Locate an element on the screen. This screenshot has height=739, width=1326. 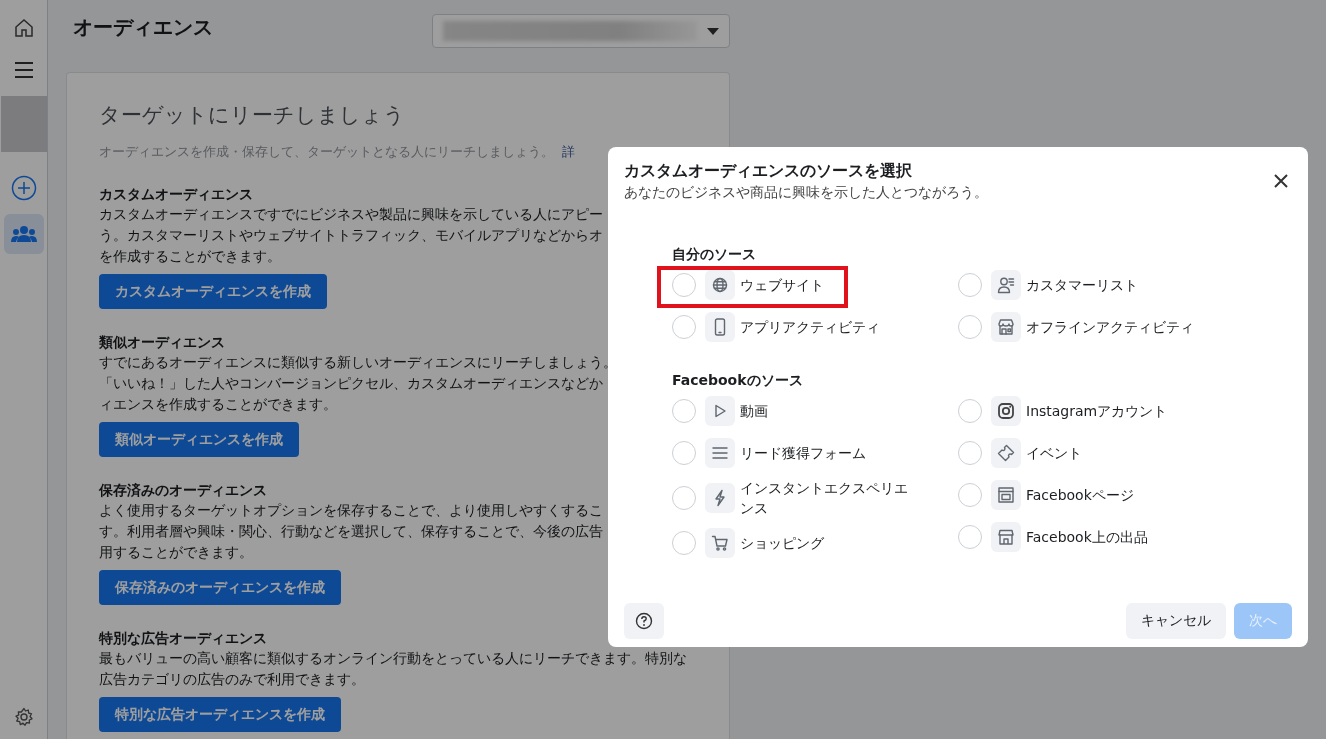
description-line: 広告カテゴリの広告のみで利用できます。 is located at coordinates (232, 679).